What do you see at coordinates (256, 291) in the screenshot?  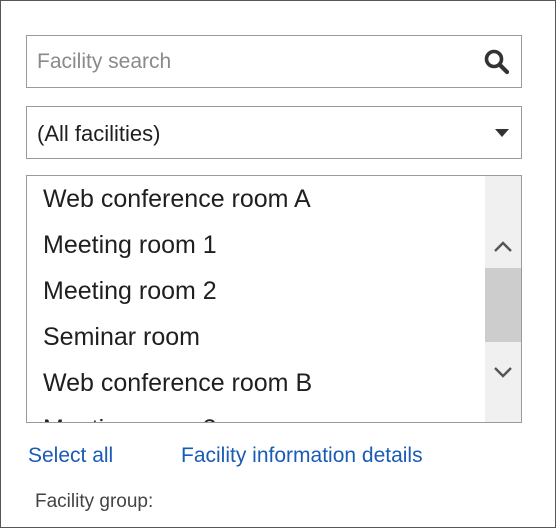 I see `list-item: Meeting room 2` at bounding box center [256, 291].